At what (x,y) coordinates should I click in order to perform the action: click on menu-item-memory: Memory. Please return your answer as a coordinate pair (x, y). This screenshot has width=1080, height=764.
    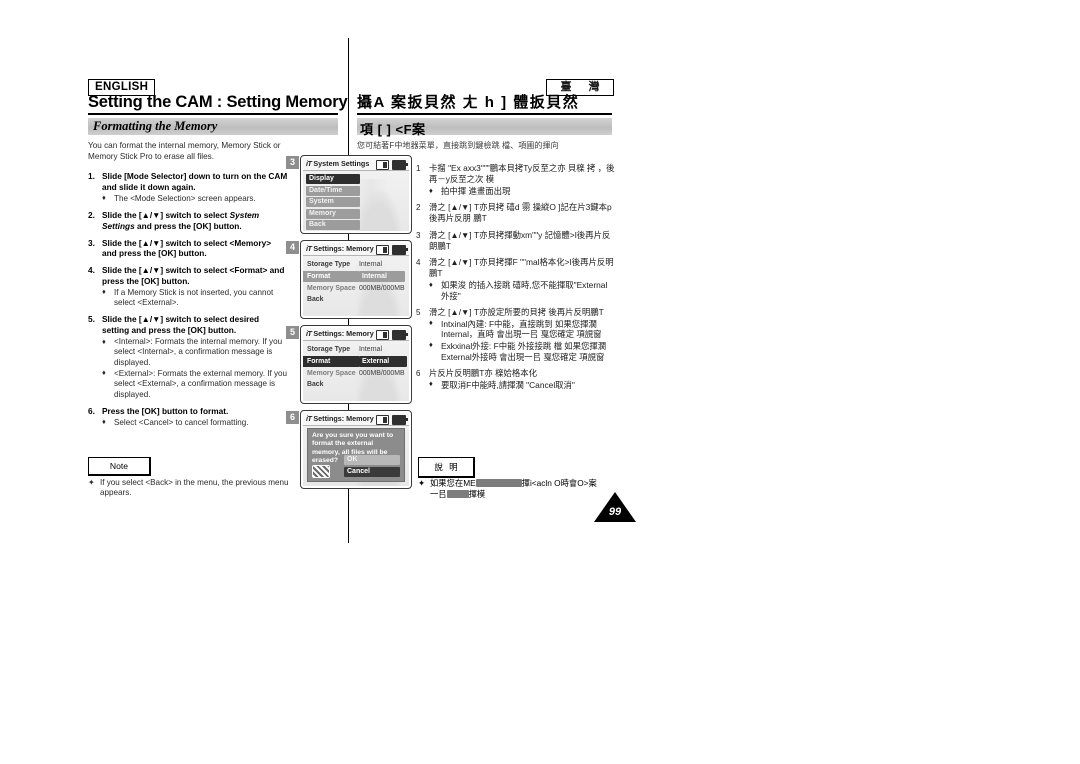
    Looking at the image, I should click on (333, 213).